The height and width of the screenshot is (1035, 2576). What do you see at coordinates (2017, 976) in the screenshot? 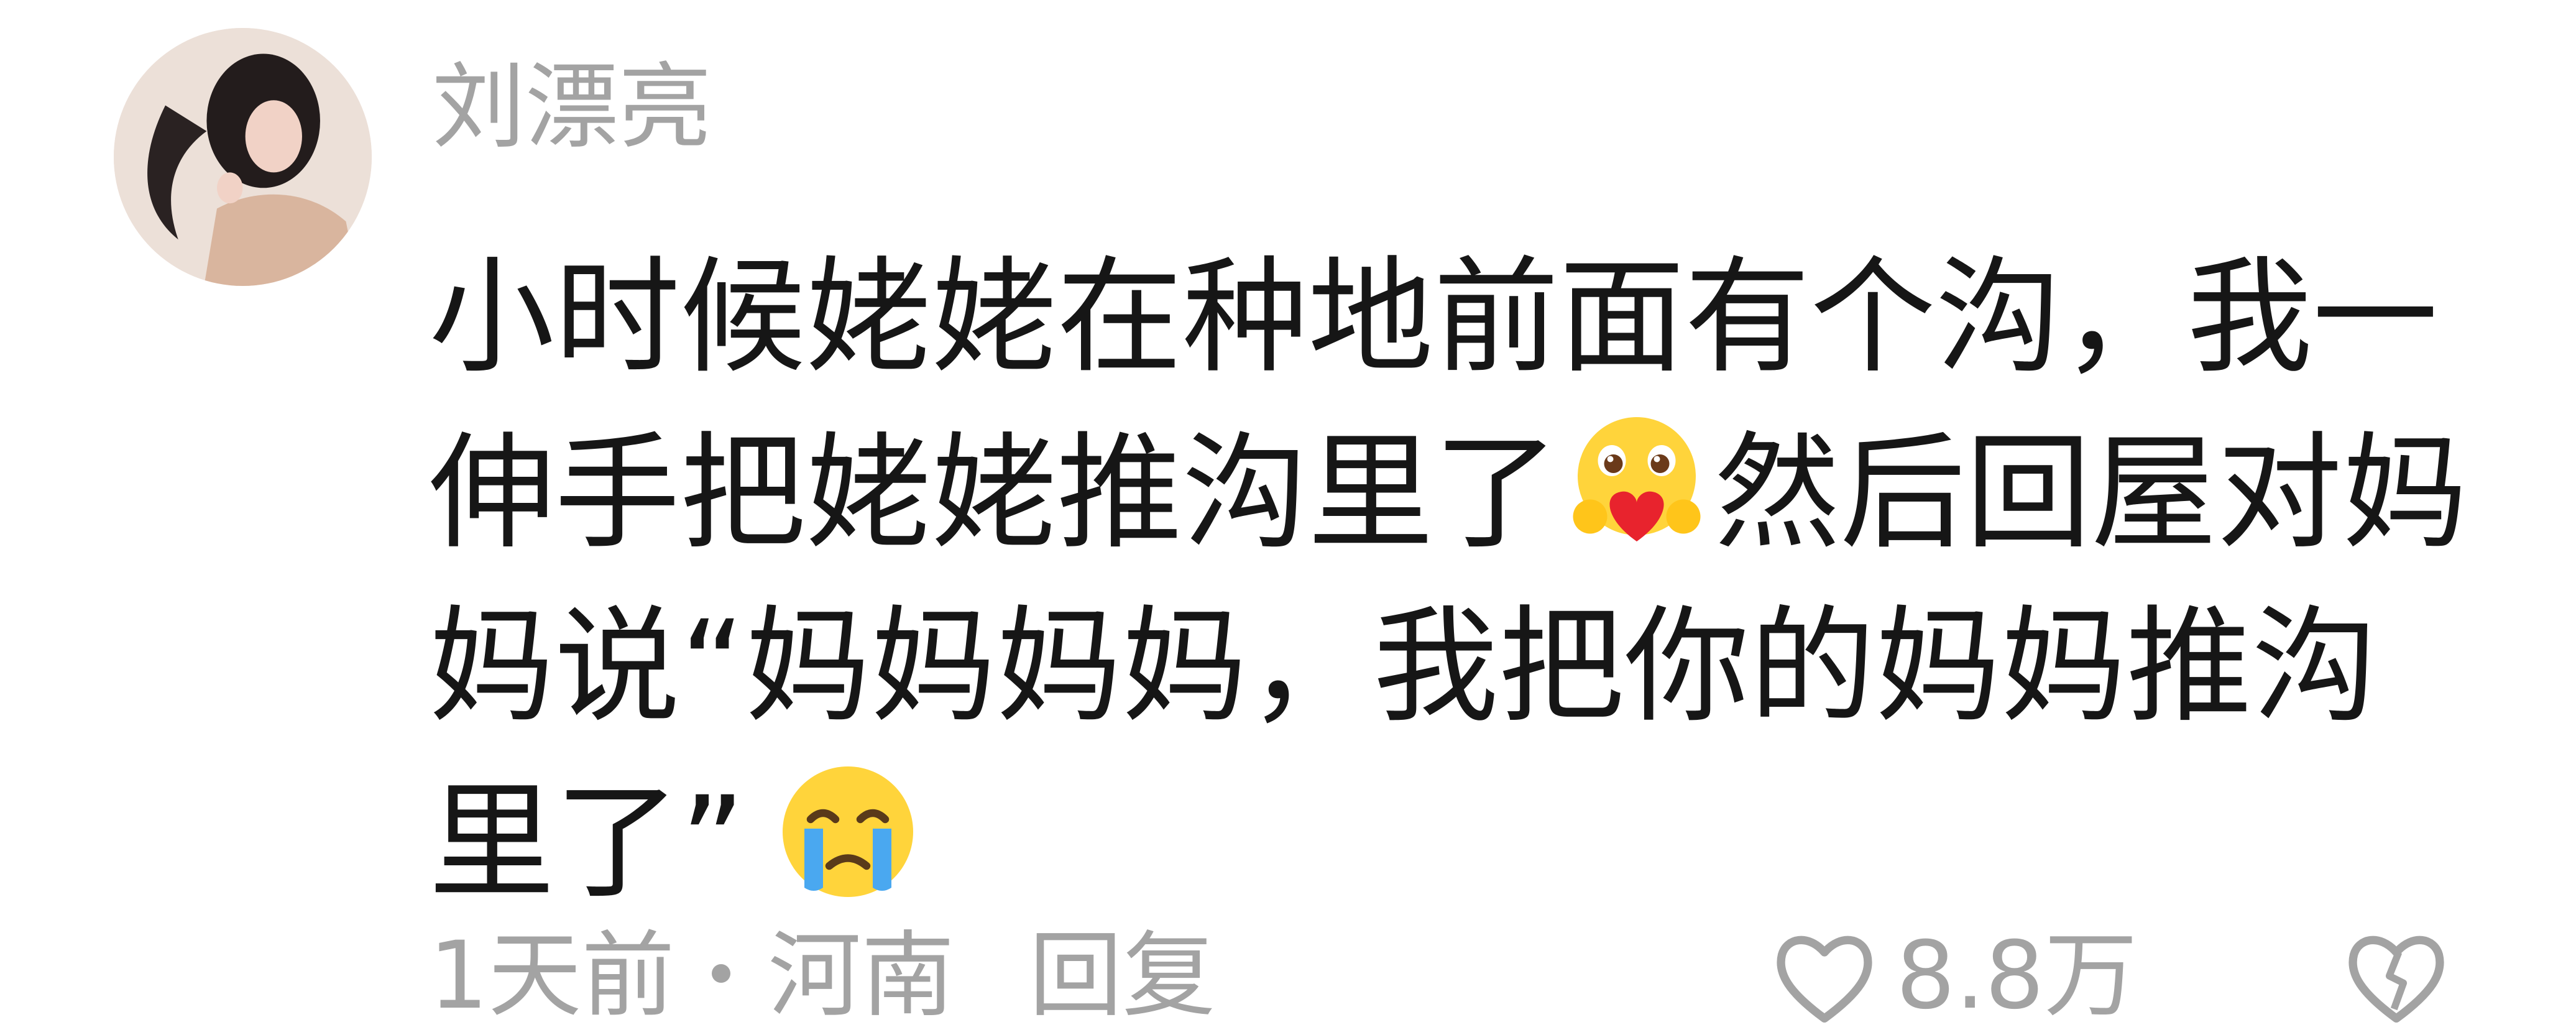
I see `like-count: 8.8万` at bounding box center [2017, 976].